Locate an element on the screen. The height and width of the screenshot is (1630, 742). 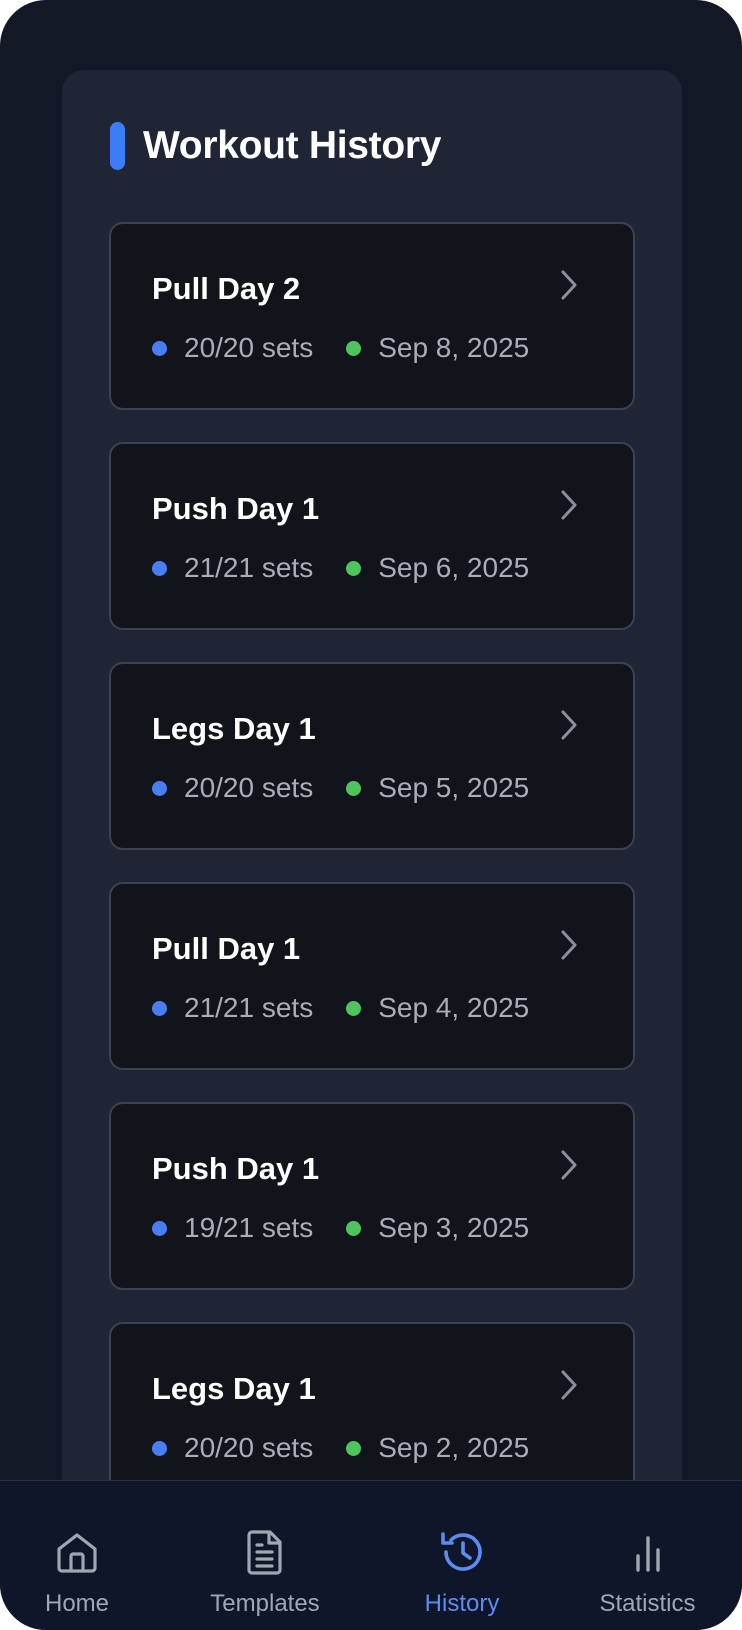
tab-label: Statistics is located at coordinates (647, 1603).